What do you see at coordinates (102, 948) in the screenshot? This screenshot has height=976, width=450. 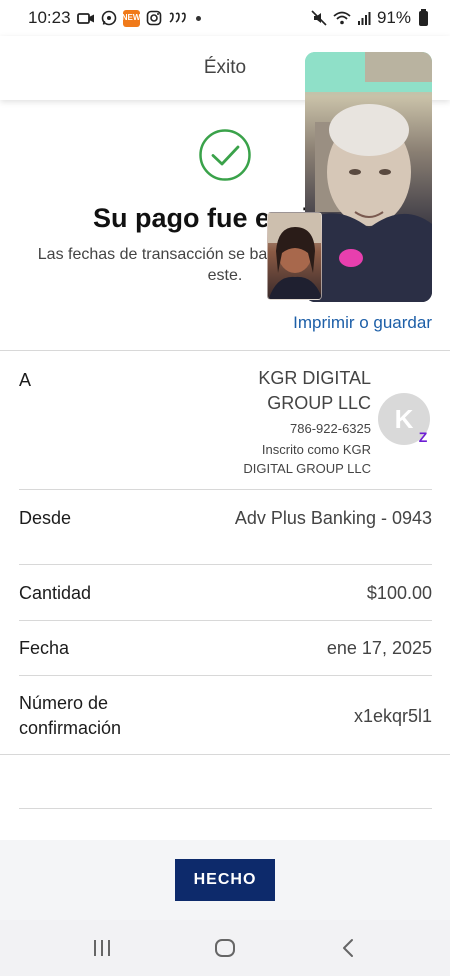 I see `recents-icon` at bounding box center [102, 948].